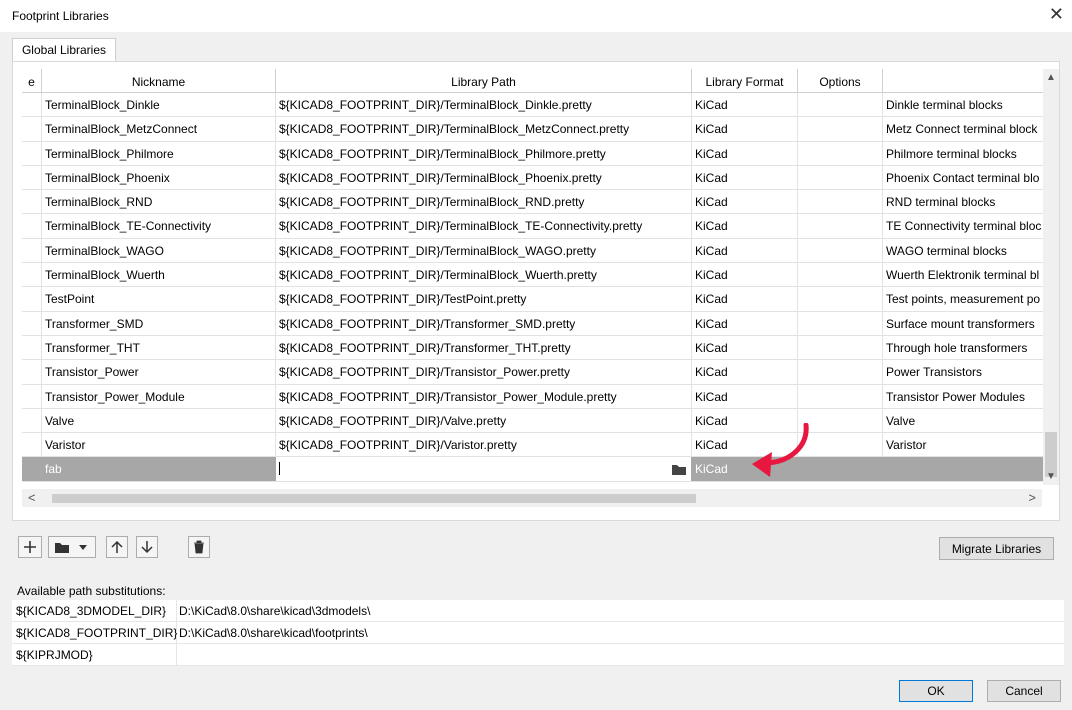 This screenshot has width=1072, height=710. What do you see at coordinates (159, 420) in the screenshot?
I see `nickname-cell: Valve` at bounding box center [159, 420].